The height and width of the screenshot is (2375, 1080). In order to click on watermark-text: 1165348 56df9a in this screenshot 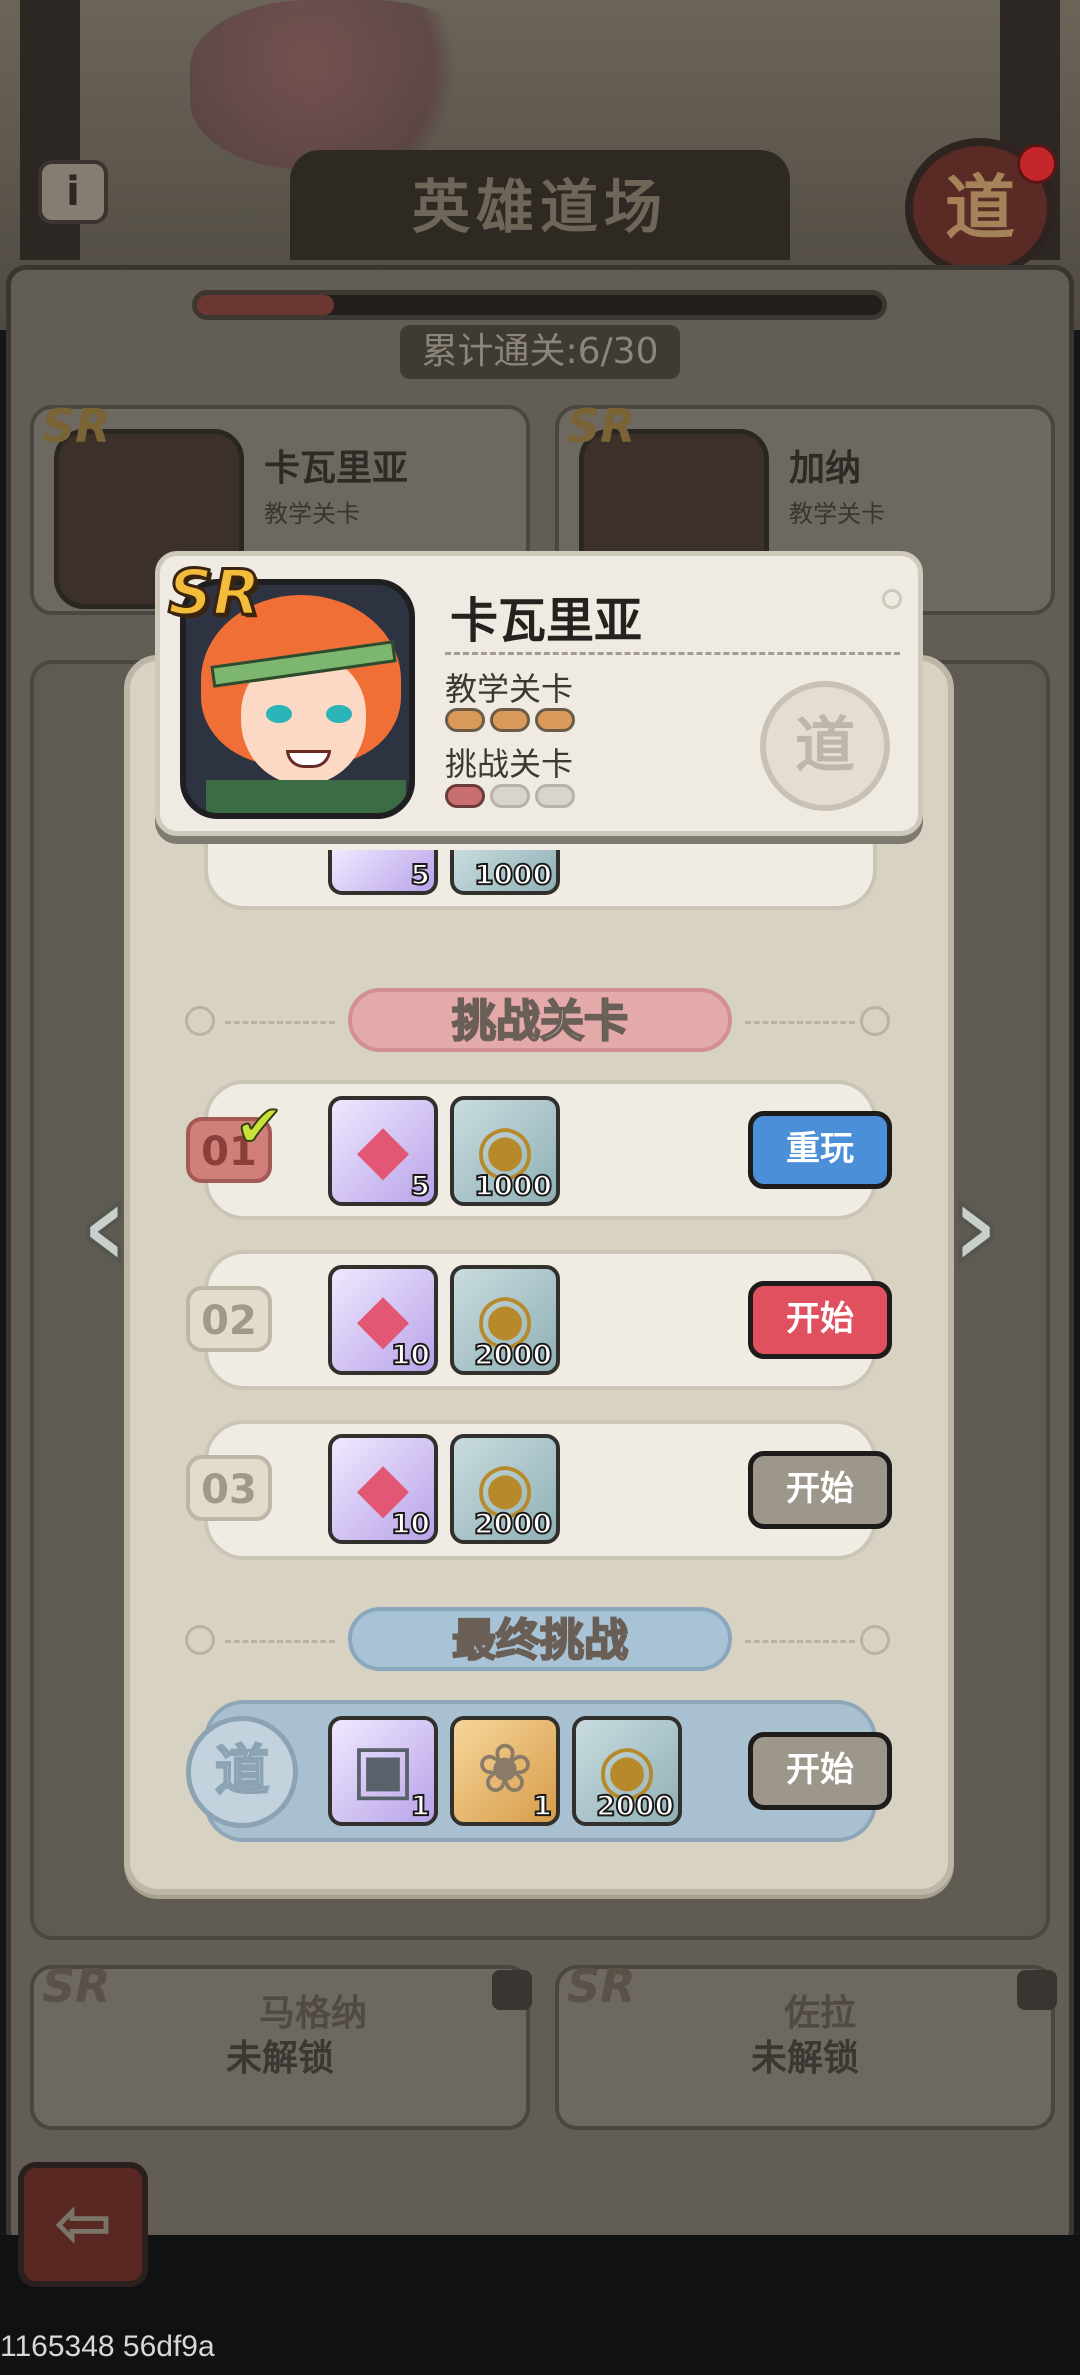, I will do `click(107, 2346)`.